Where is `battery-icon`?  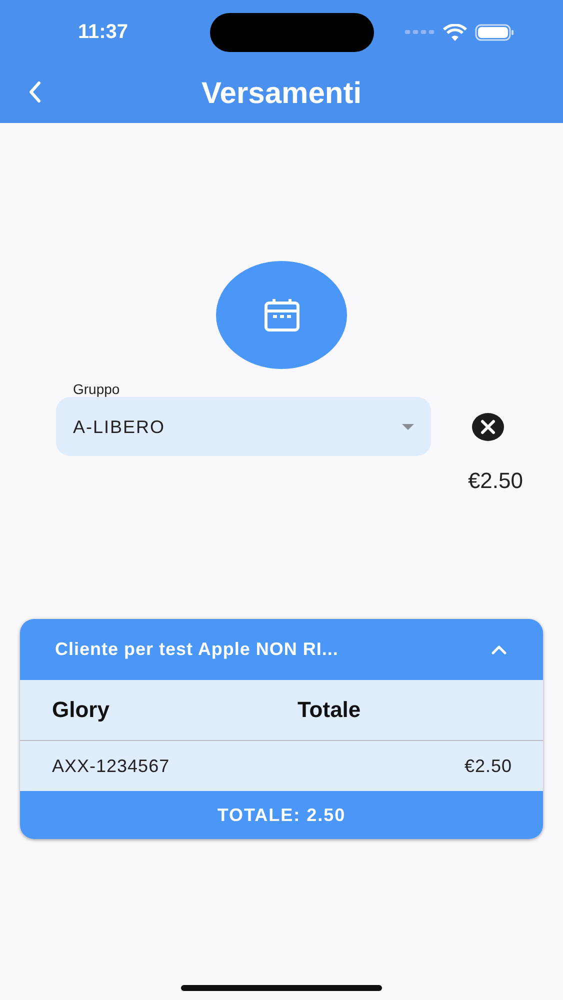
battery-icon is located at coordinates (495, 32).